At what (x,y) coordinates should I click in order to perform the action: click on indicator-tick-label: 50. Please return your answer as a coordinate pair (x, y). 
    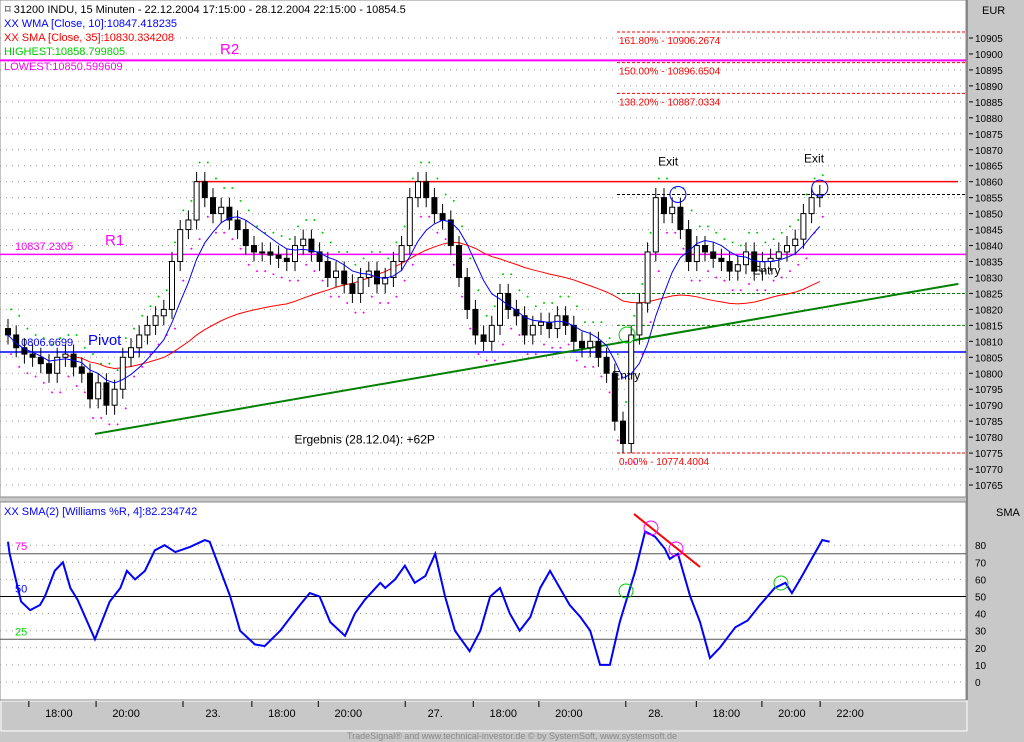
    Looking at the image, I should click on (981, 598).